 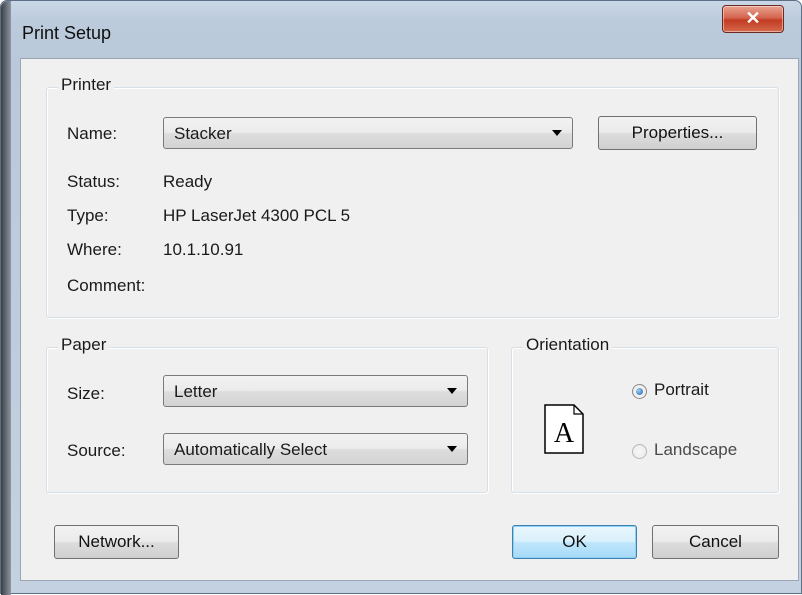 What do you see at coordinates (251, 449) in the screenshot?
I see `paper-source-value: Automatically Select` at bounding box center [251, 449].